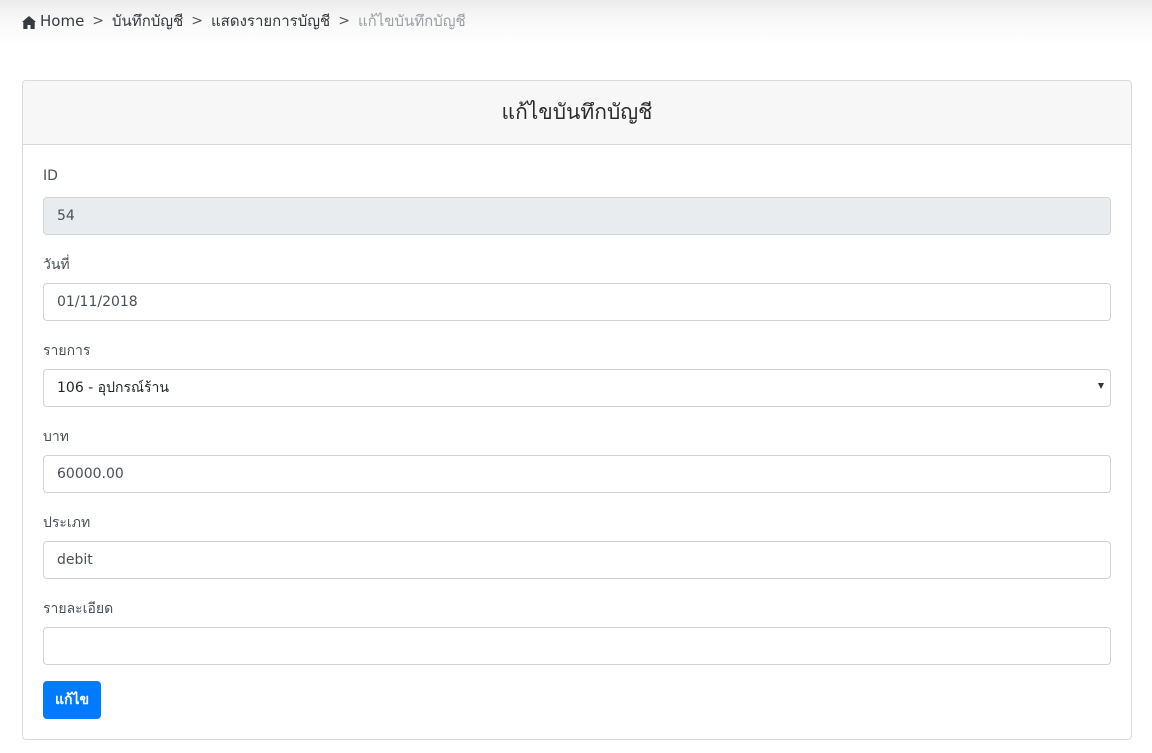 This screenshot has width=1152, height=753. What do you see at coordinates (29, 22) in the screenshot?
I see `home-icon` at bounding box center [29, 22].